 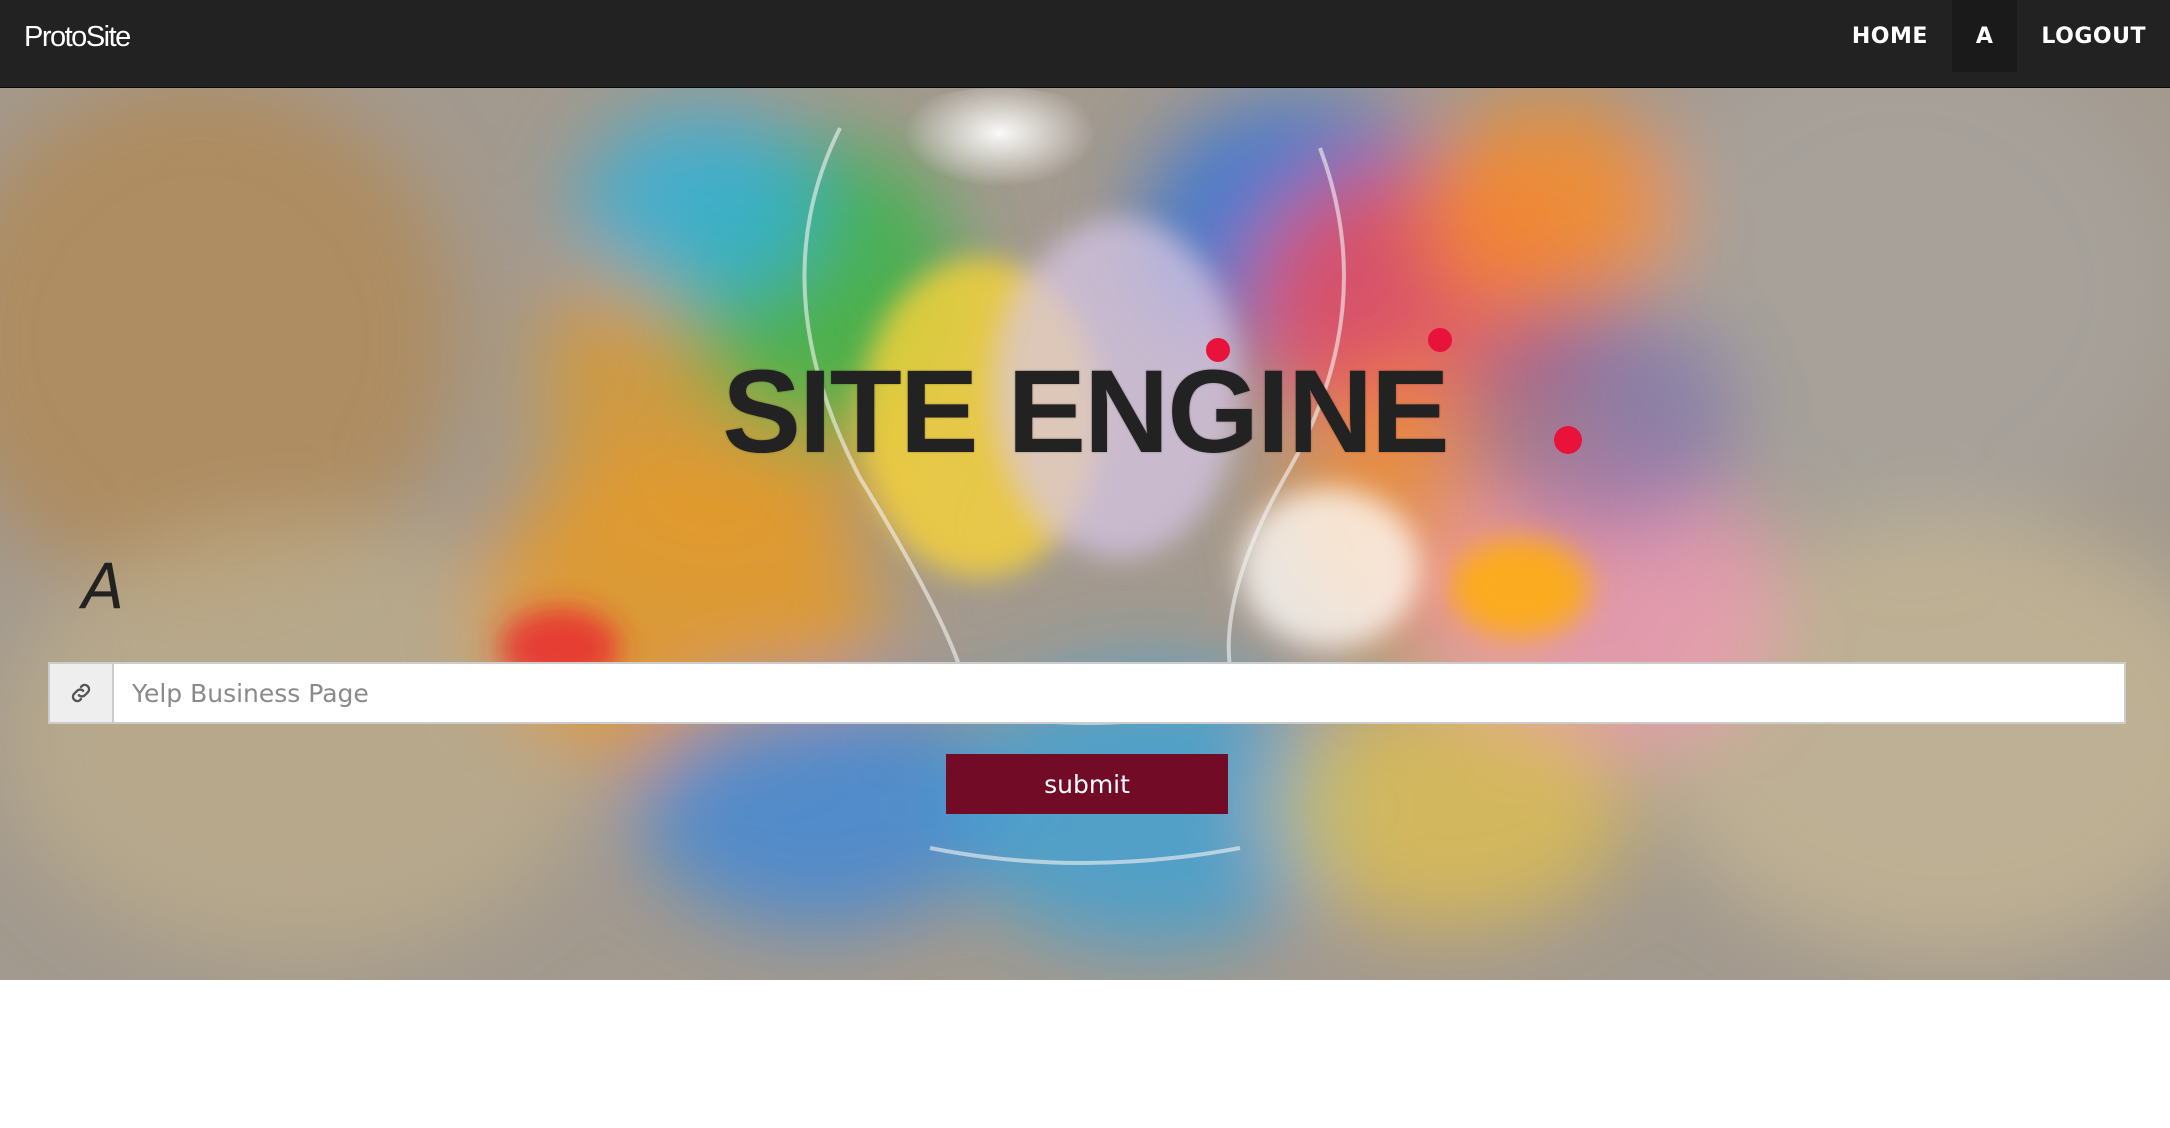 I want to click on nav-links: HOME A LOGOUT, so click(x=1999, y=36).